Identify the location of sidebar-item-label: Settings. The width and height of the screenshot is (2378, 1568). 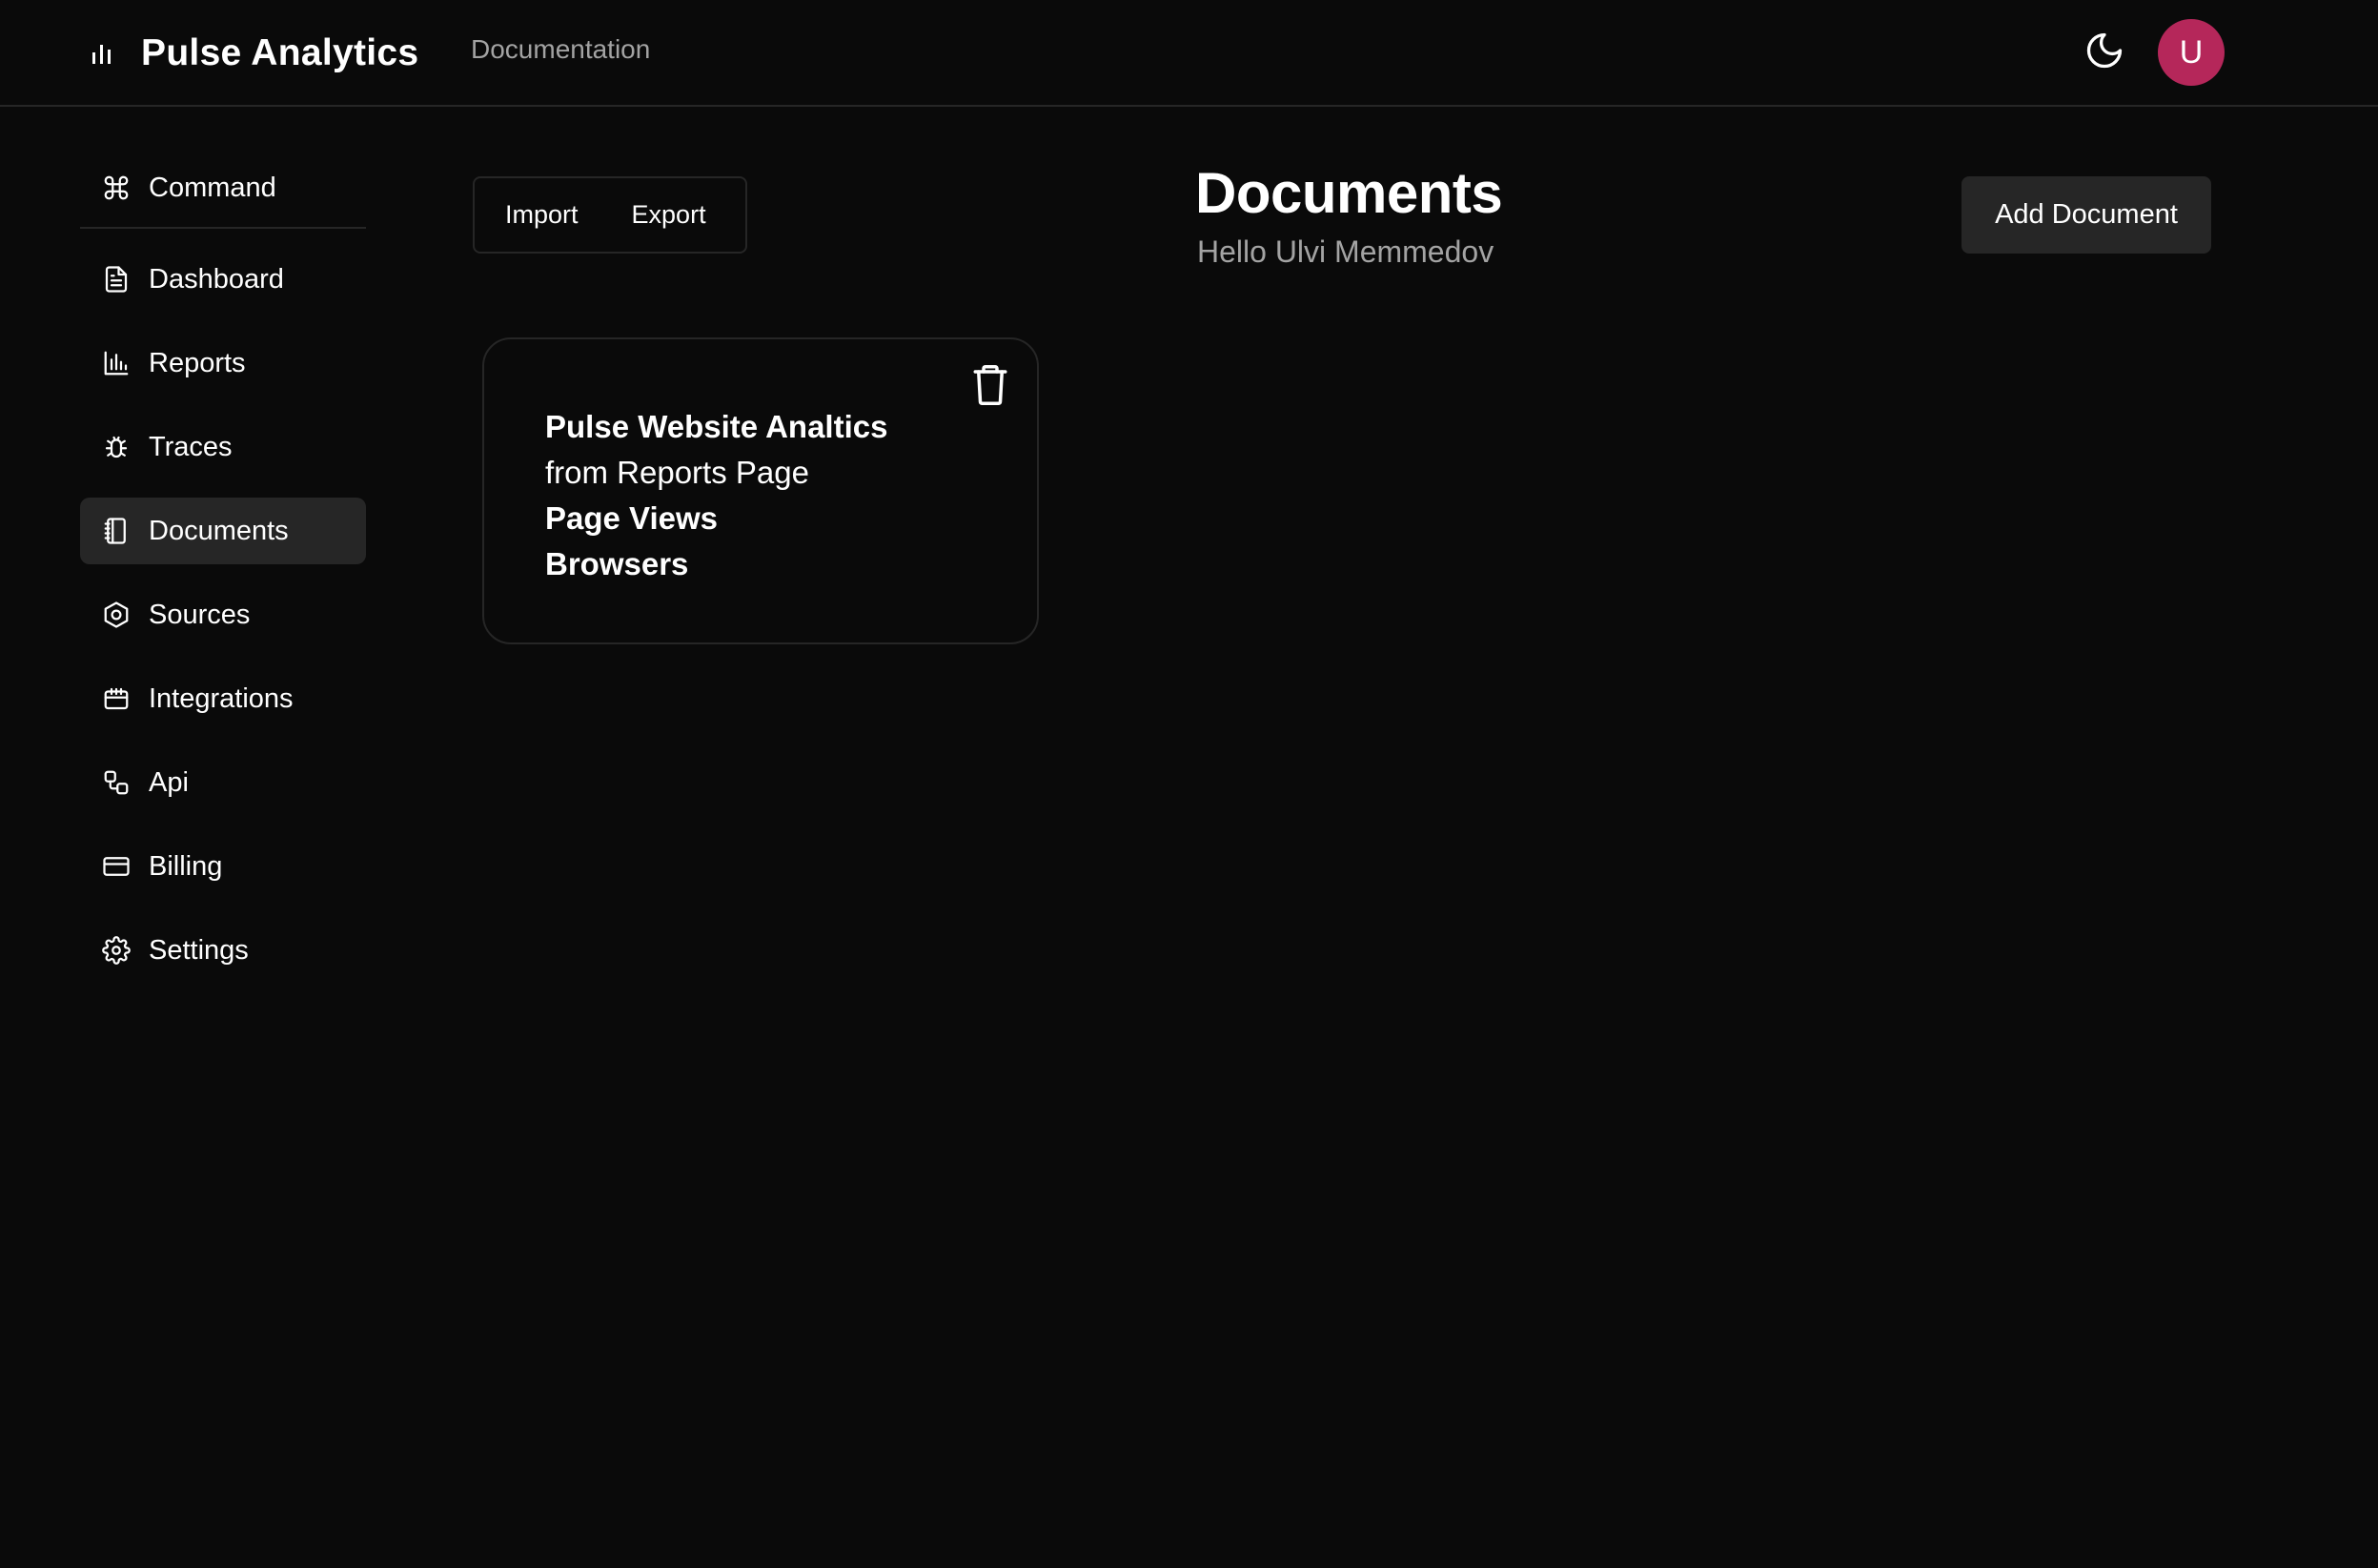
(199, 950).